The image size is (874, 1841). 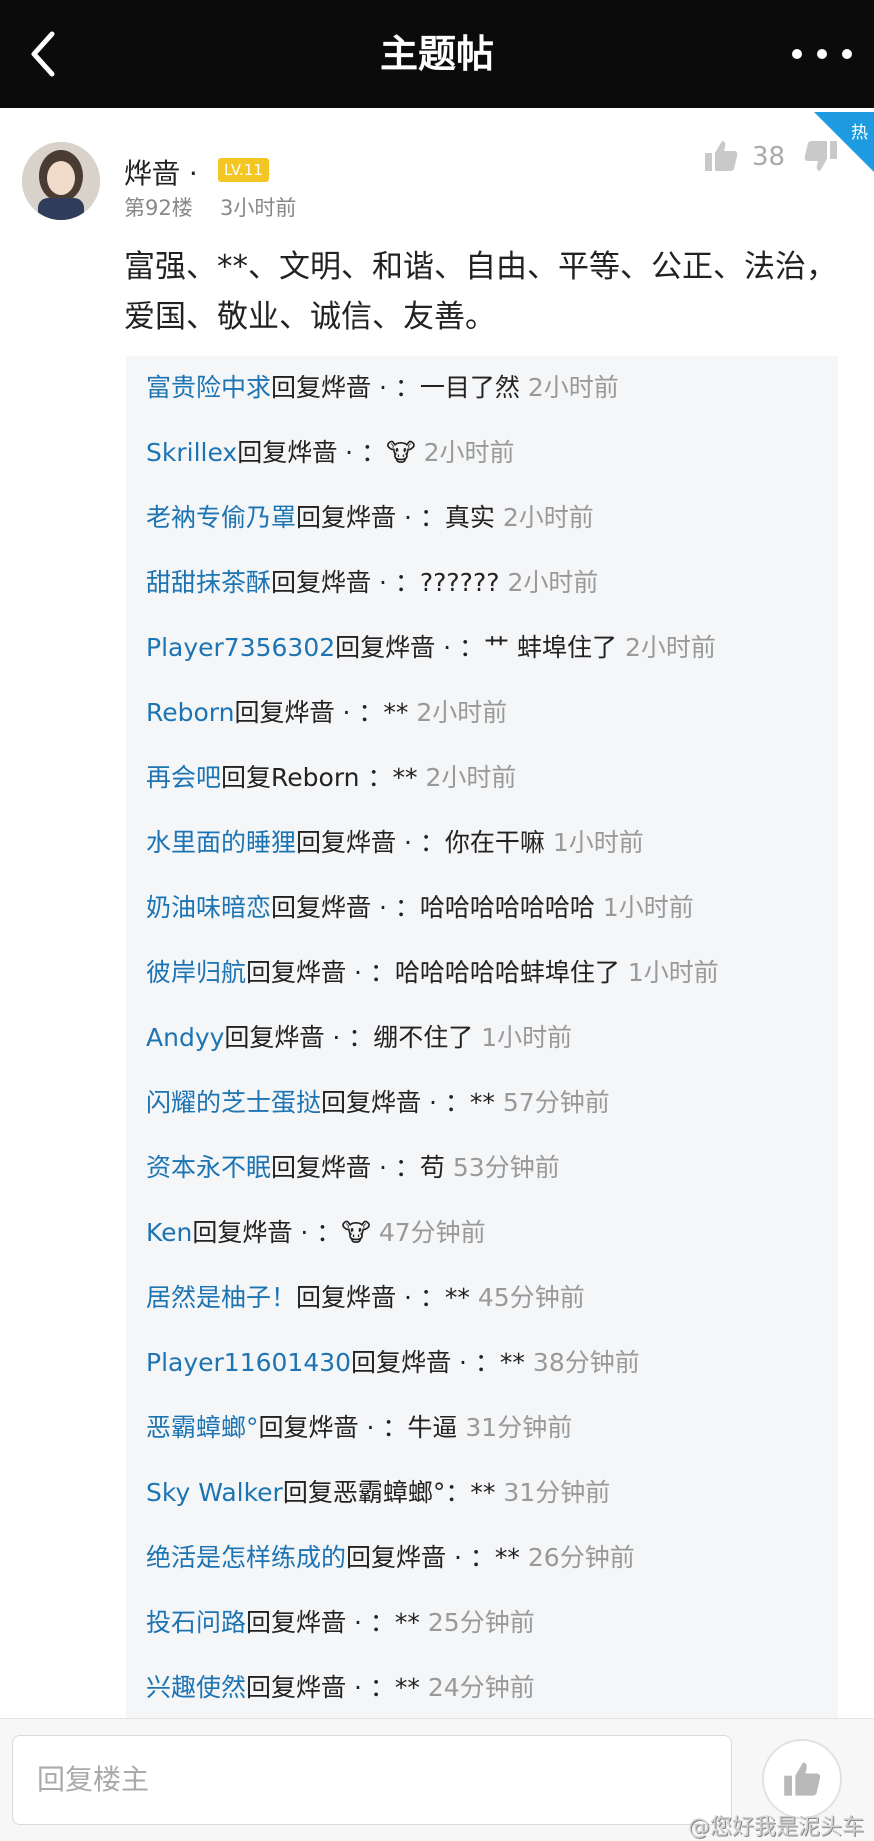 What do you see at coordinates (183, 777) in the screenshot?
I see `reply-author: 再会吧` at bounding box center [183, 777].